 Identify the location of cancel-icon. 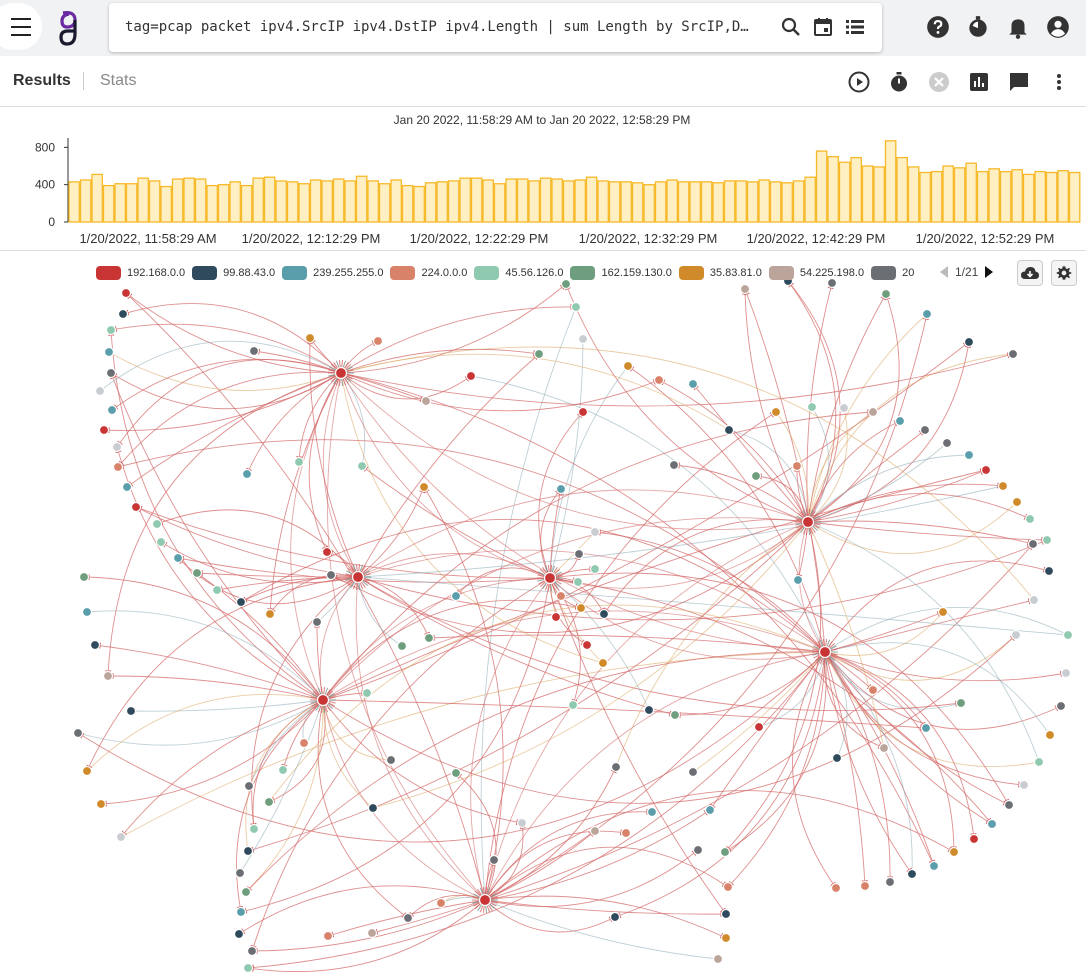
(939, 82).